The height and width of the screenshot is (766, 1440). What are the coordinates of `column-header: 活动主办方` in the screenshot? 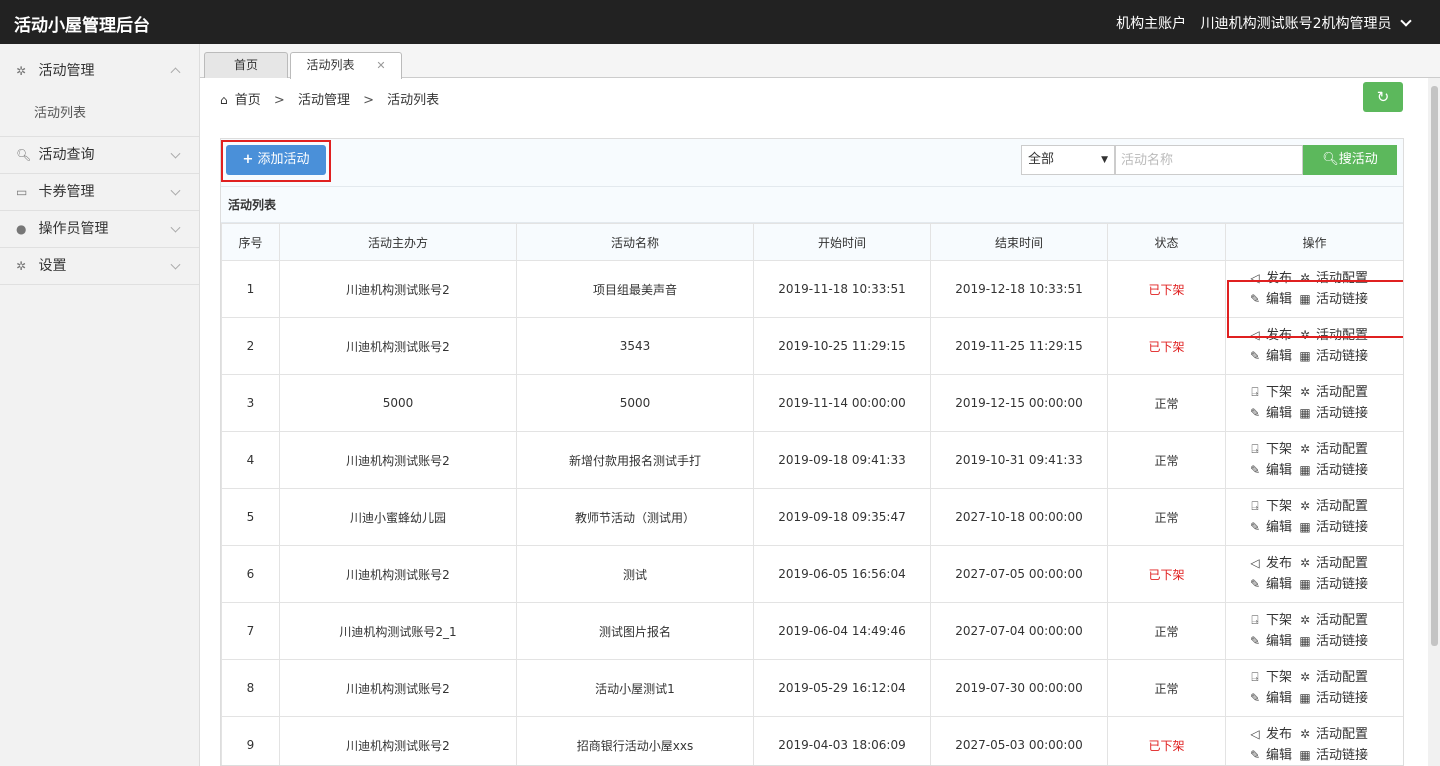 It's located at (398, 242).